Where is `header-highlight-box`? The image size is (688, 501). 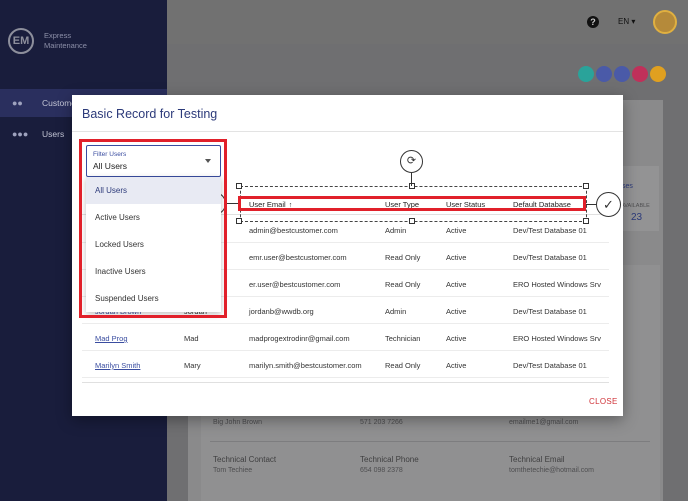
header-highlight-box is located at coordinates (412, 203).